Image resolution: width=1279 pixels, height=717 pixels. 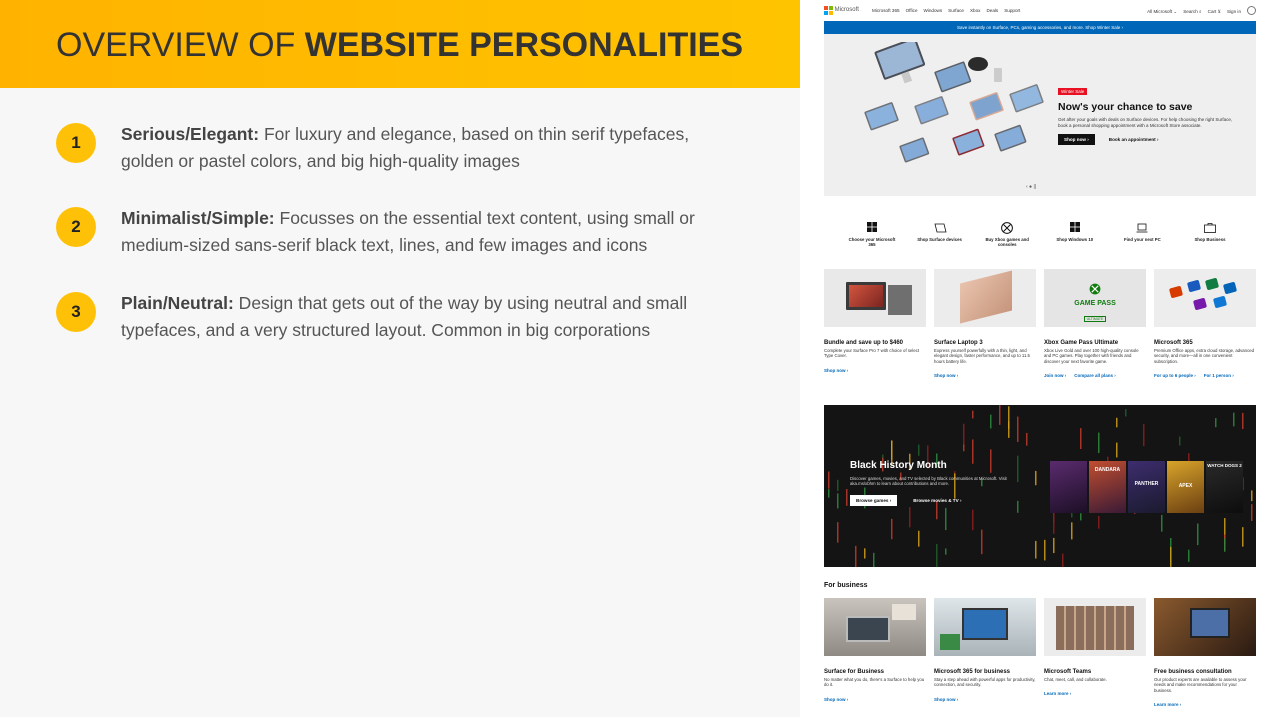 What do you see at coordinates (1142, 228) in the screenshot?
I see `laptop-icon` at bounding box center [1142, 228].